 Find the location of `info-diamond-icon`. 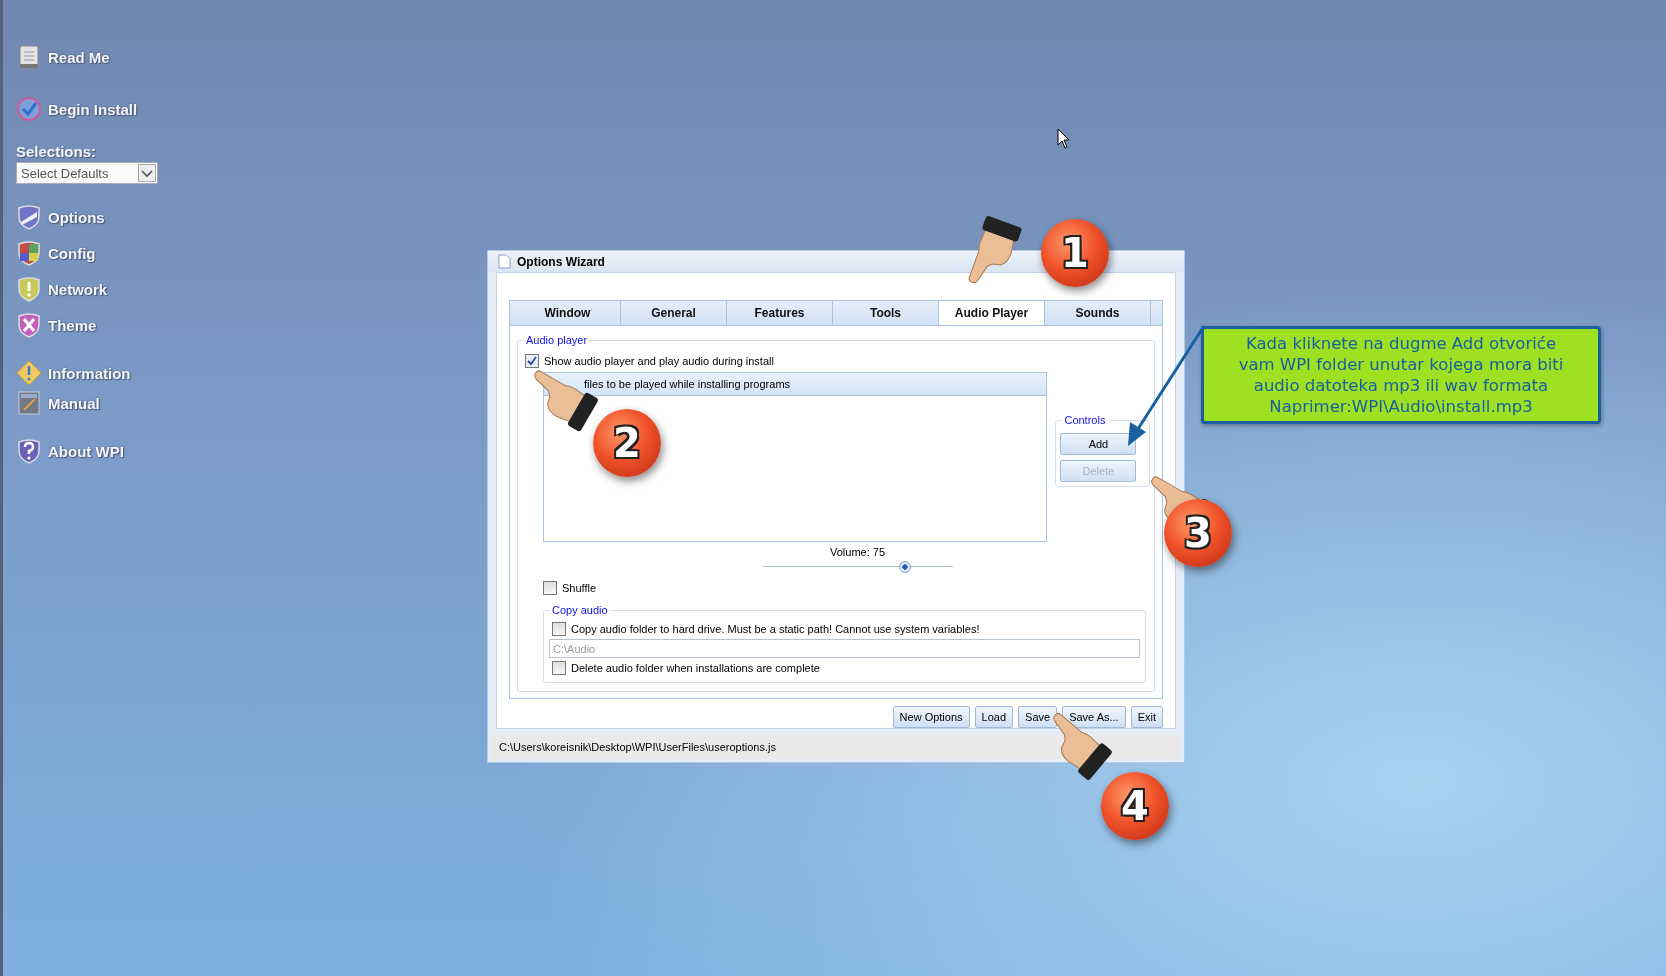

info-diamond-icon is located at coordinates (29, 373).